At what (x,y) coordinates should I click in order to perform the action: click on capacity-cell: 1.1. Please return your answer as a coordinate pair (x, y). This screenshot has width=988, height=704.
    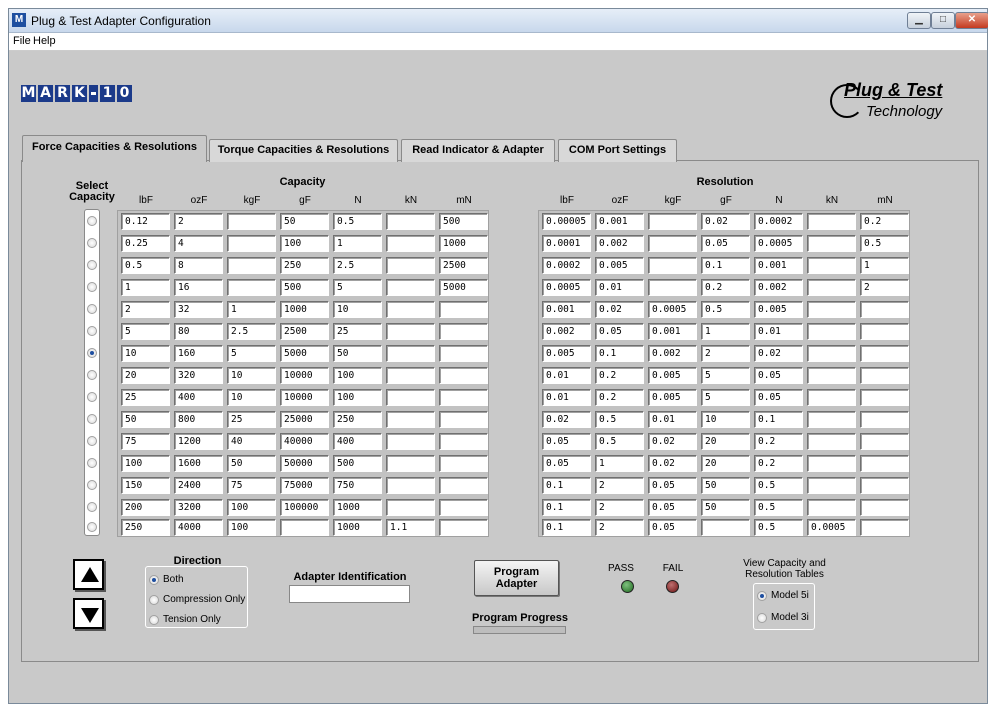
    Looking at the image, I should click on (410, 527).